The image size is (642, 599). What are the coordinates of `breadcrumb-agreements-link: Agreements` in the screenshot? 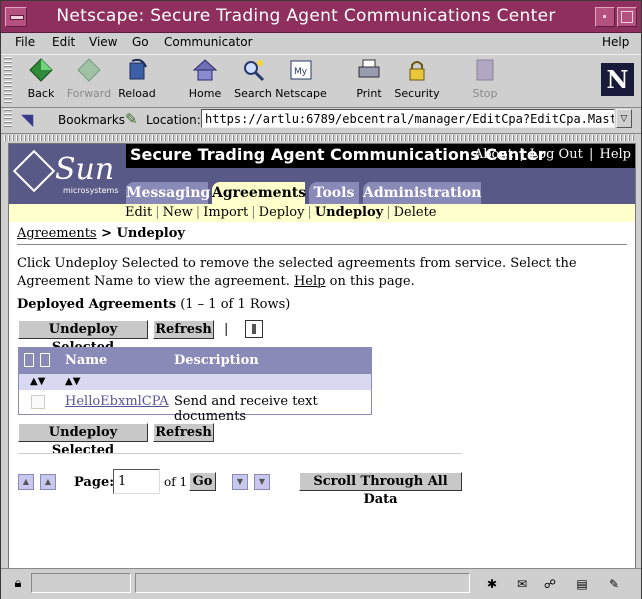 It's located at (57, 233).